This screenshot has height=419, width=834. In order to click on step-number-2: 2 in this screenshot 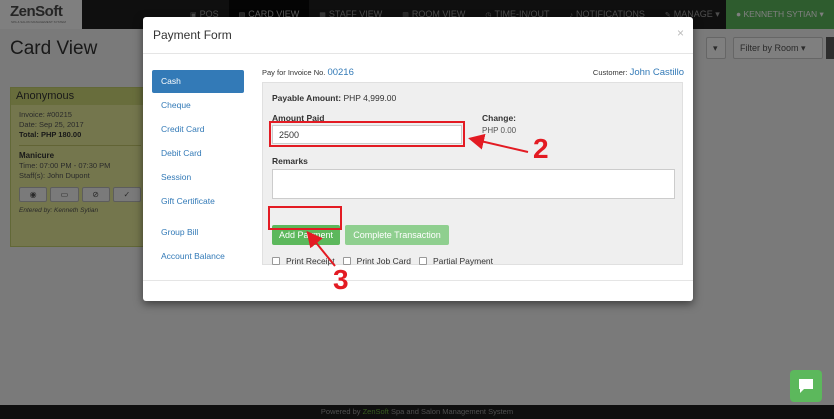, I will do `click(541, 148)`.